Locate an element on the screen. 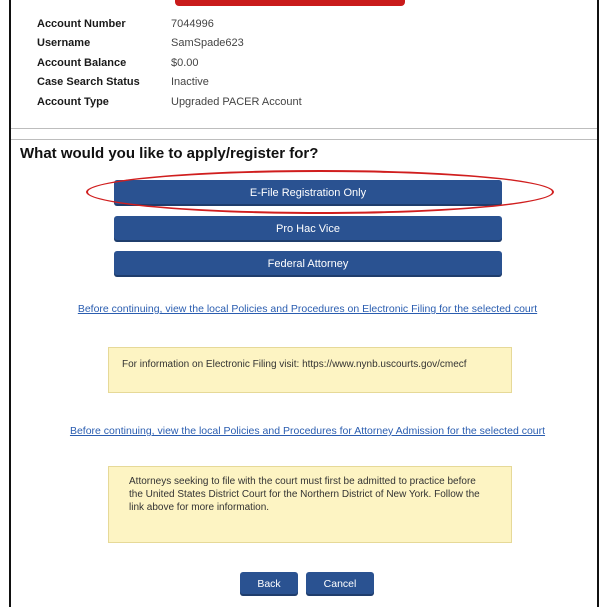 The height and width of the screenshot is (607, 605). account-balance-row: Account Balance $0.00 is located at coordinates (169, 63).